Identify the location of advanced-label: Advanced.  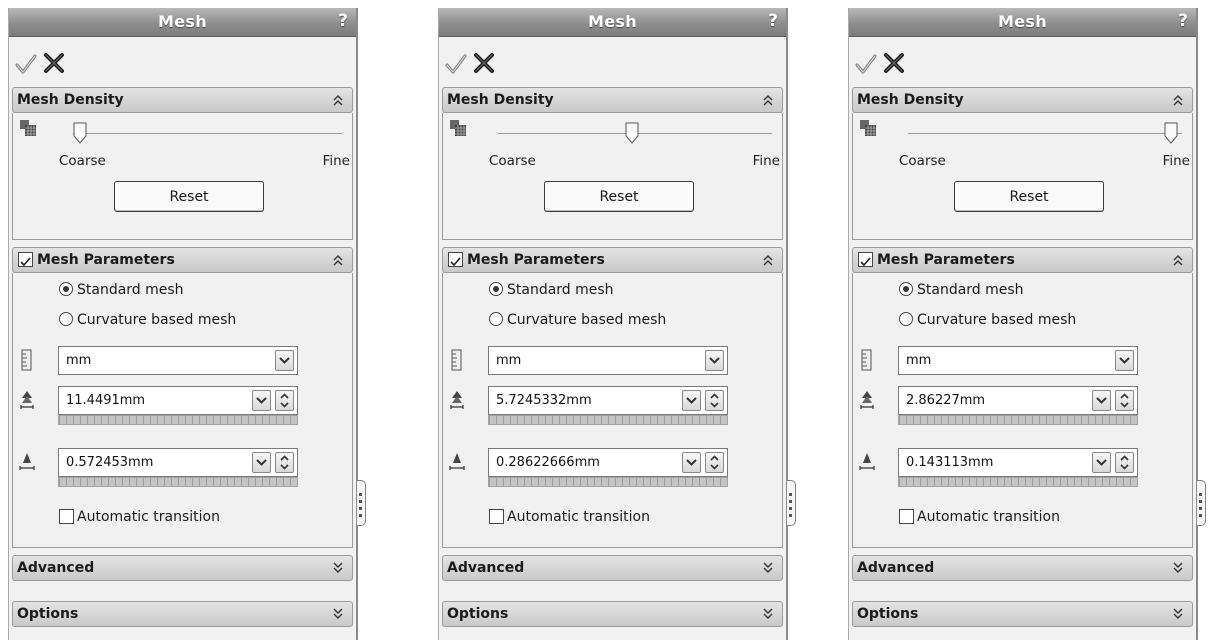
(896, 568).